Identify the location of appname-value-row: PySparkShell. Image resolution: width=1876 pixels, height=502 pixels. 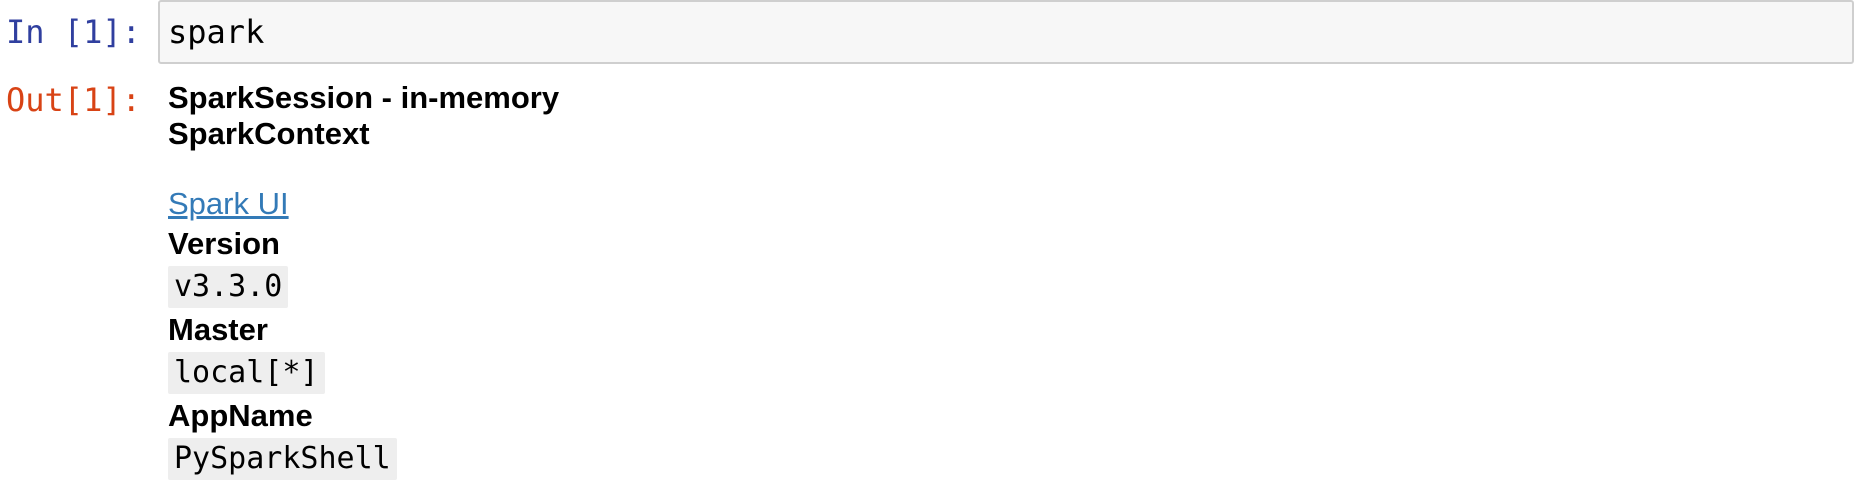
(1008, 459).